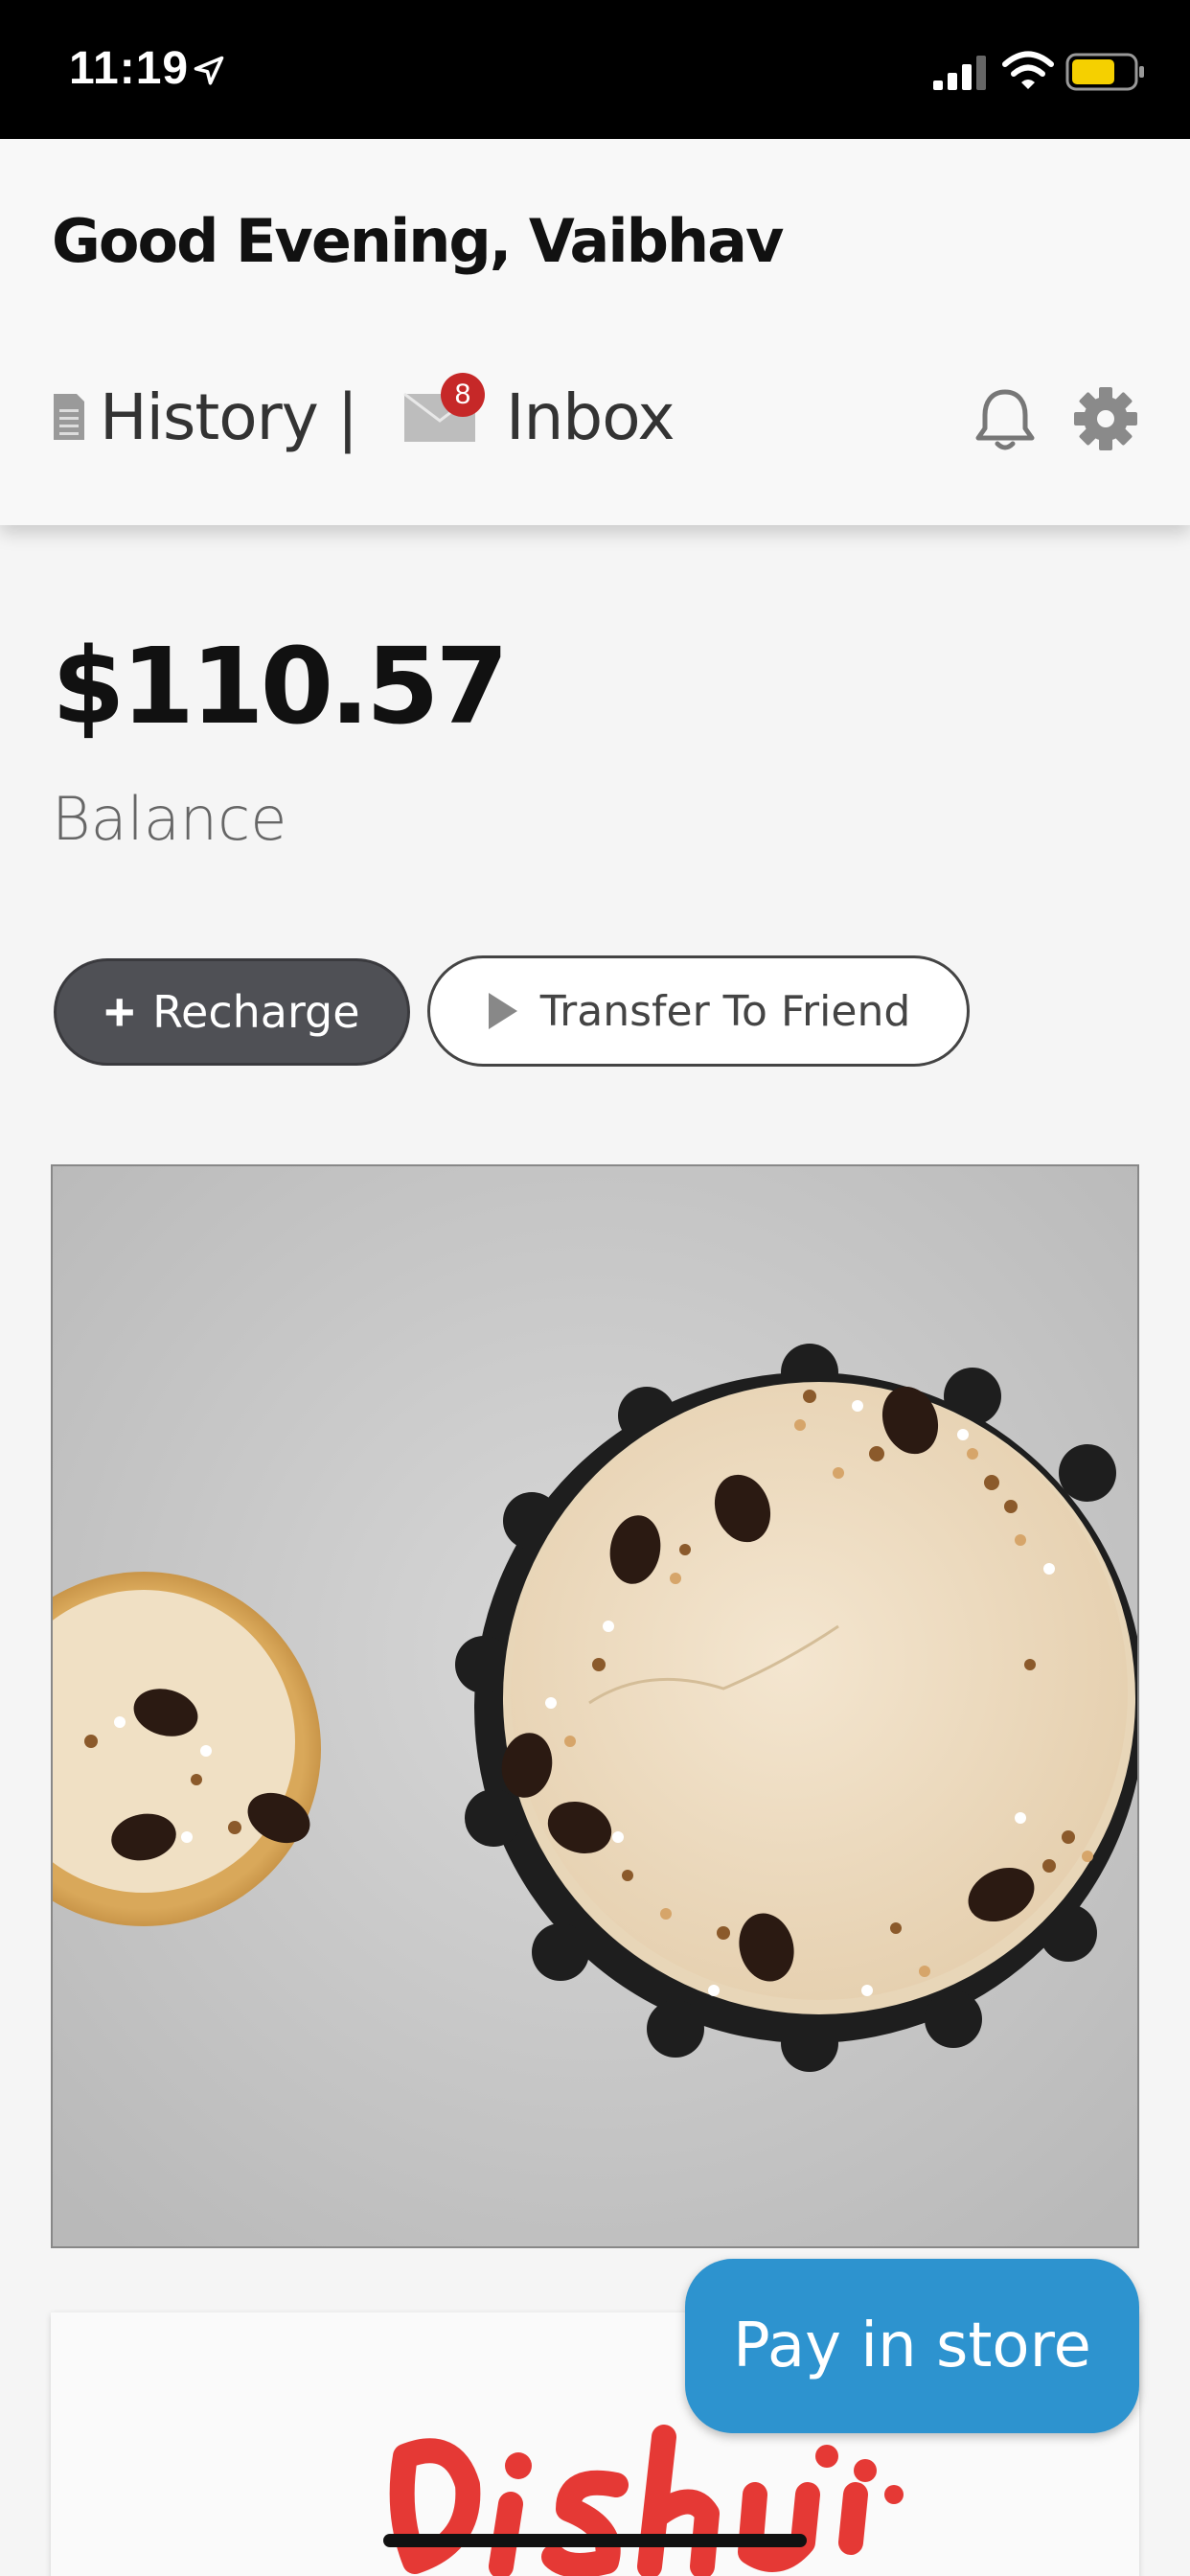  What do you see at coordinates (170, 819) in the screenshot?
I see `balance-label: Balance` at bounding box center [170, 819].